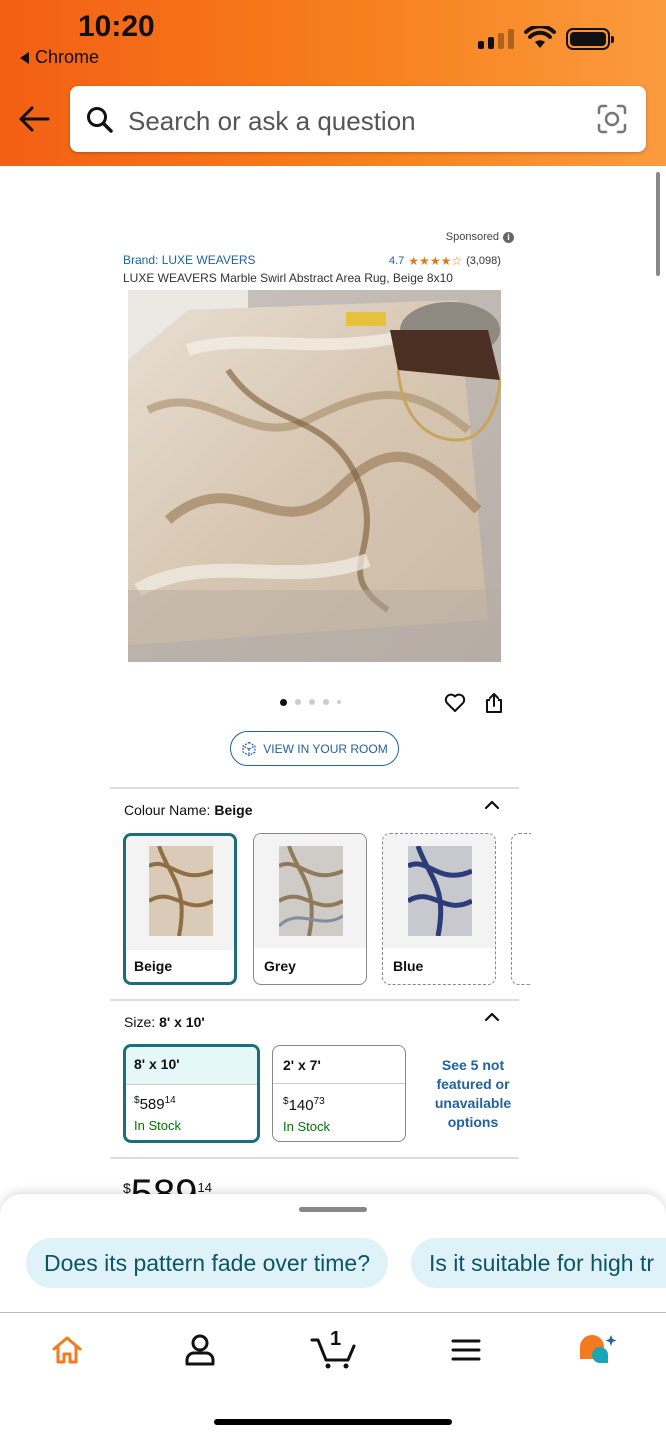  What do you see at coordinates (658, 224) in the screenshot?
I see `page-scrollbar` at bounding box center [658, 224].